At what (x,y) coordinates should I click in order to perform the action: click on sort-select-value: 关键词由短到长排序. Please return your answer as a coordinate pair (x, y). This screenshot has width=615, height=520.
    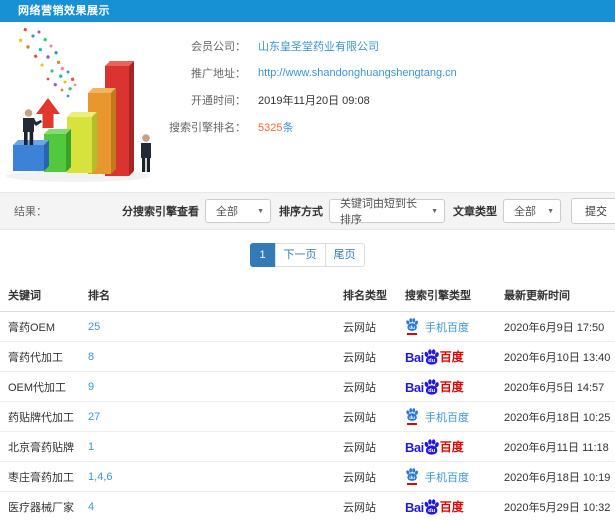
    Looking at the image, I should click on (378, 212).